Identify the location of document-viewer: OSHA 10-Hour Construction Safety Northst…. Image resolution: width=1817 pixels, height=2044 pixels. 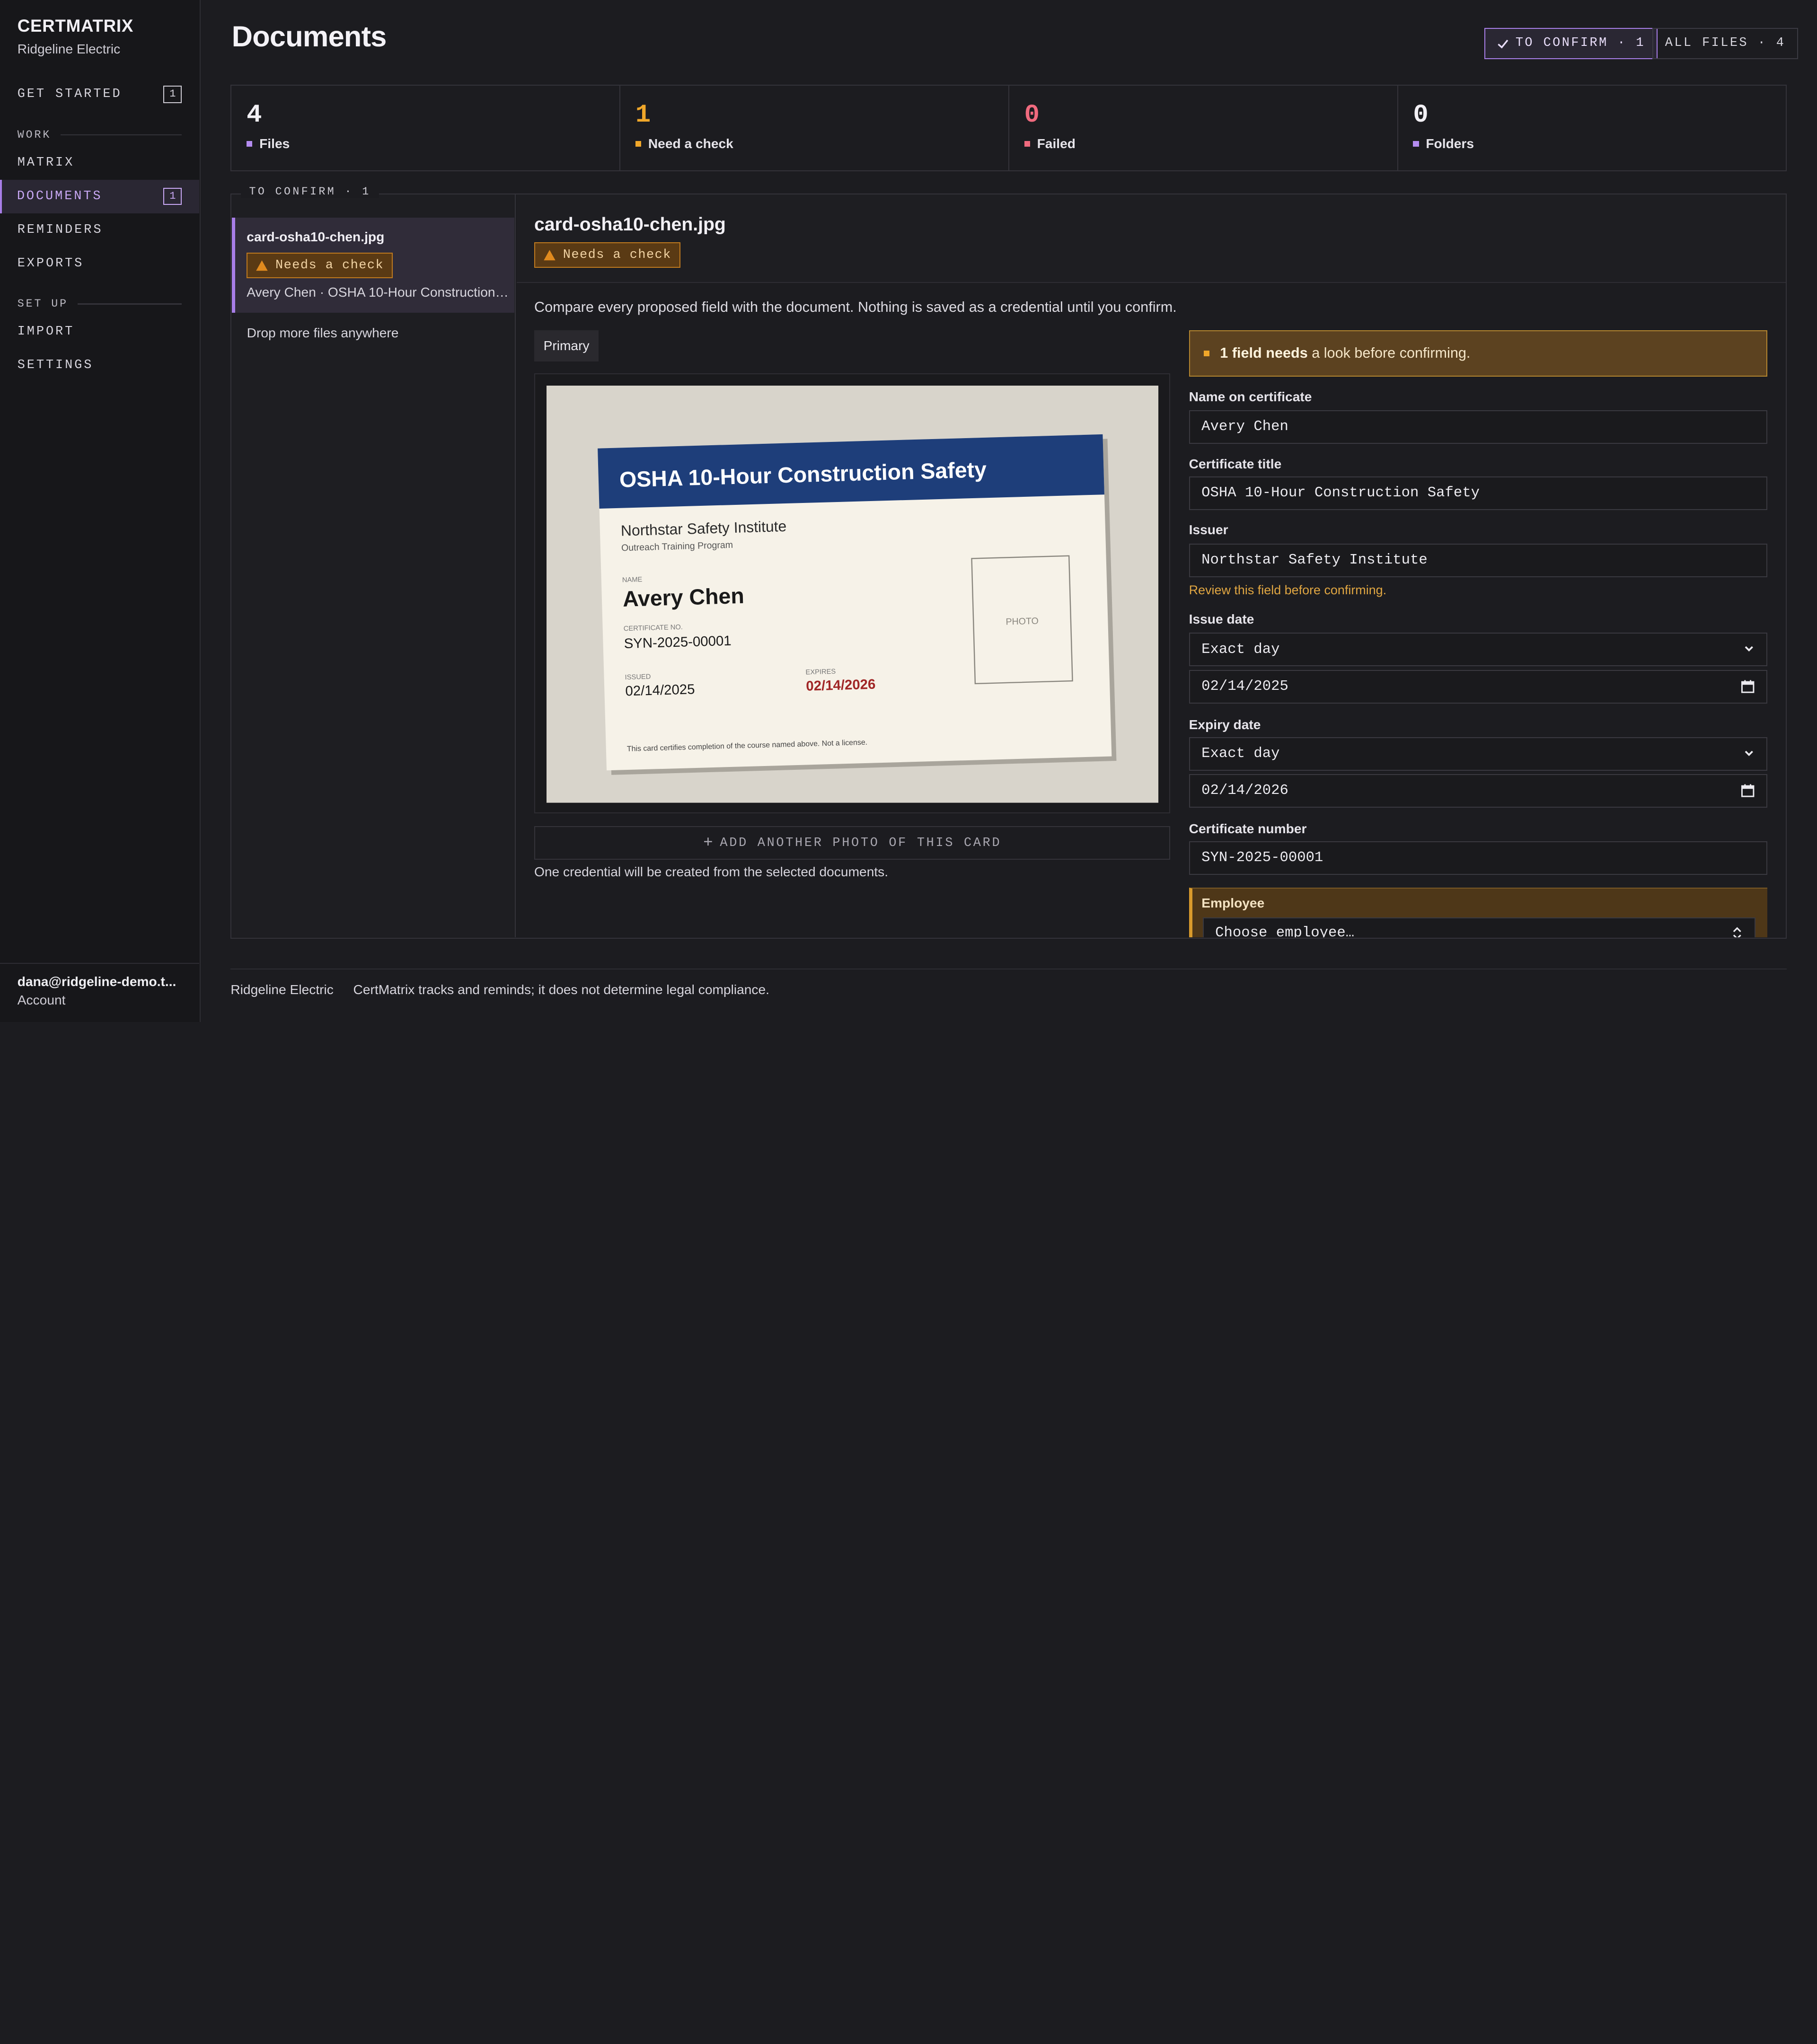
(852, 593).